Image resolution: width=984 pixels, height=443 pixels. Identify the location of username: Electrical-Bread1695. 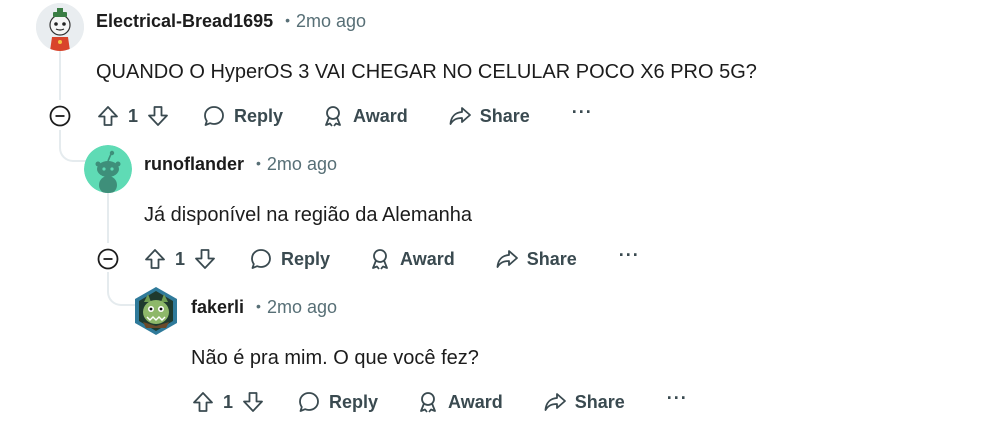
(184, 21).